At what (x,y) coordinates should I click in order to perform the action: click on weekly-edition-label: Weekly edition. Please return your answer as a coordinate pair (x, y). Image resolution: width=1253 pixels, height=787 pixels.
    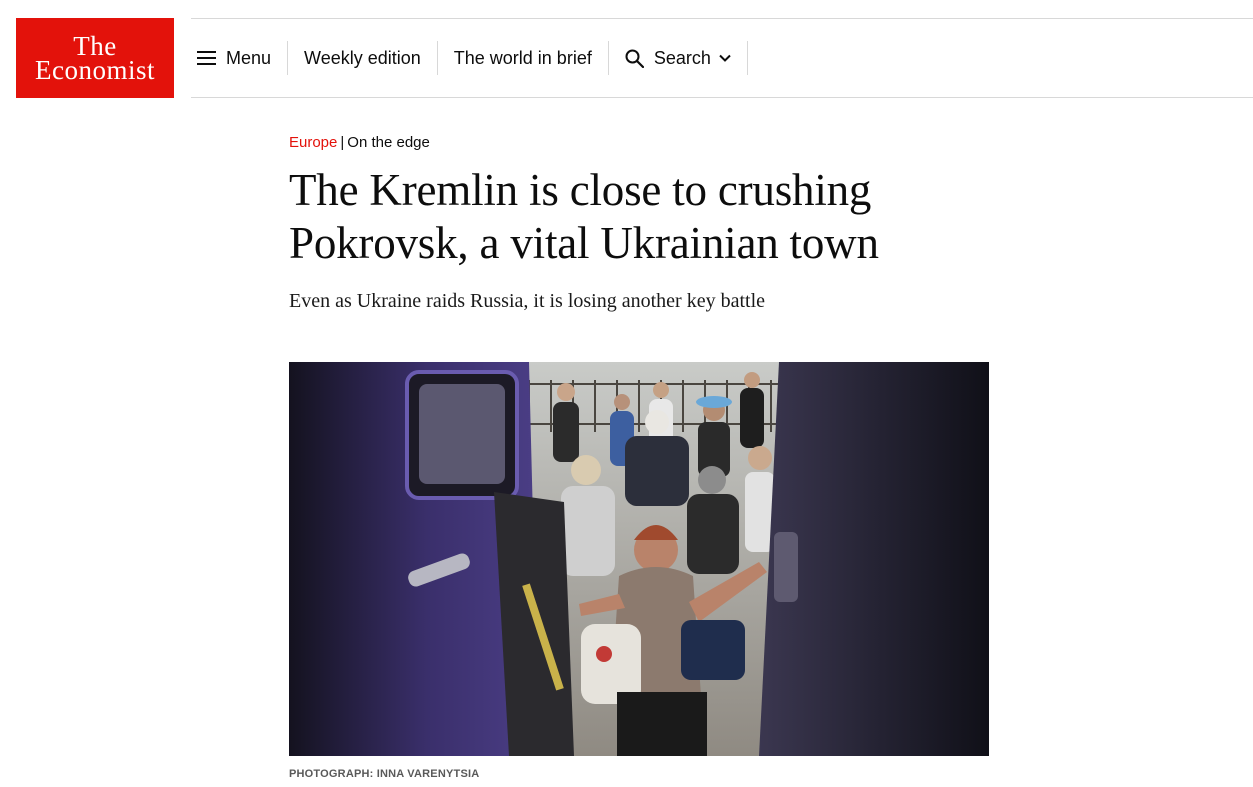
    Looking at the image, I should click on (362, 57).